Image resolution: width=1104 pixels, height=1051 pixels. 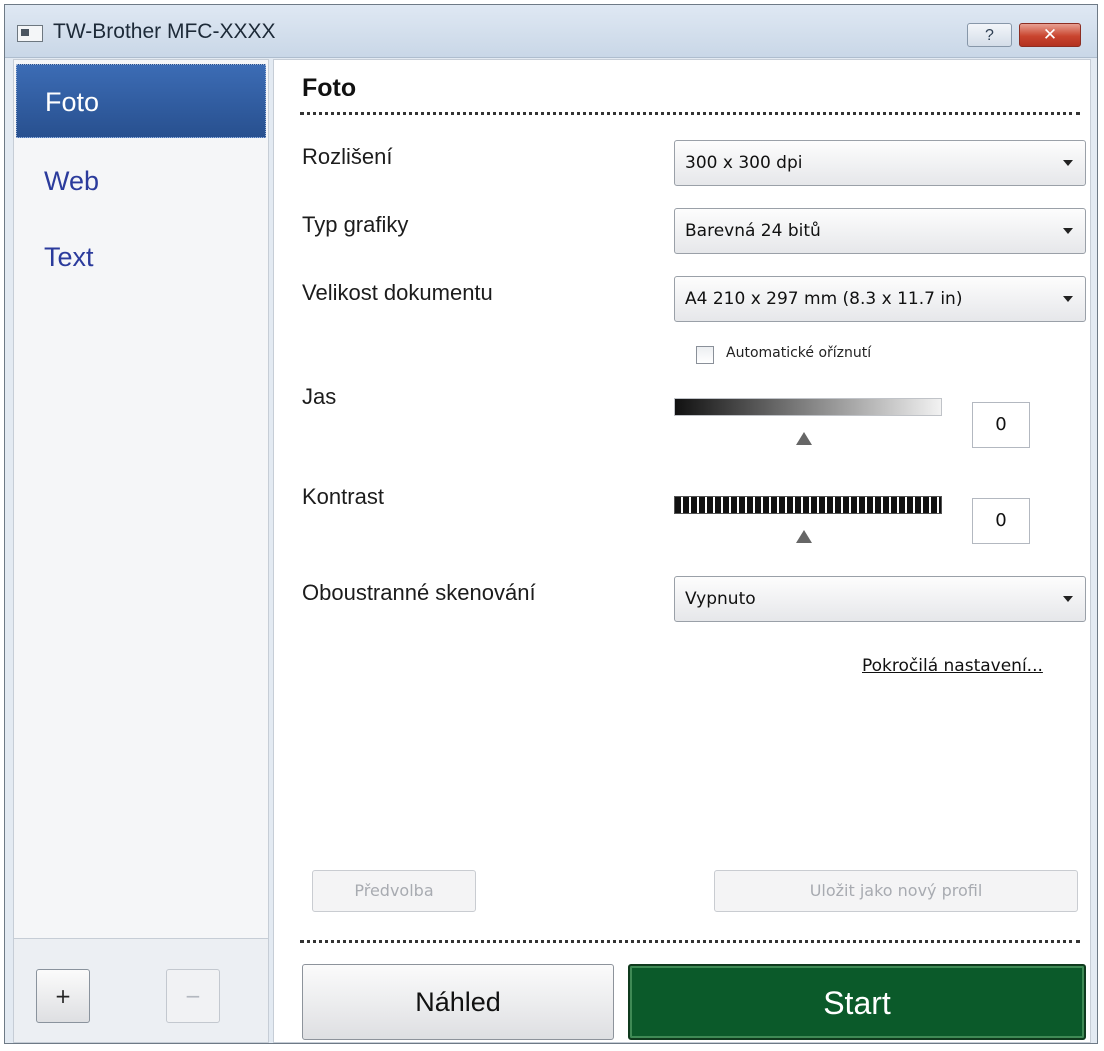 What do you see at coordinates (141, 181) in the screenshot?
I see `sidebar-item-web: Web` at bounding box center [141, 181].